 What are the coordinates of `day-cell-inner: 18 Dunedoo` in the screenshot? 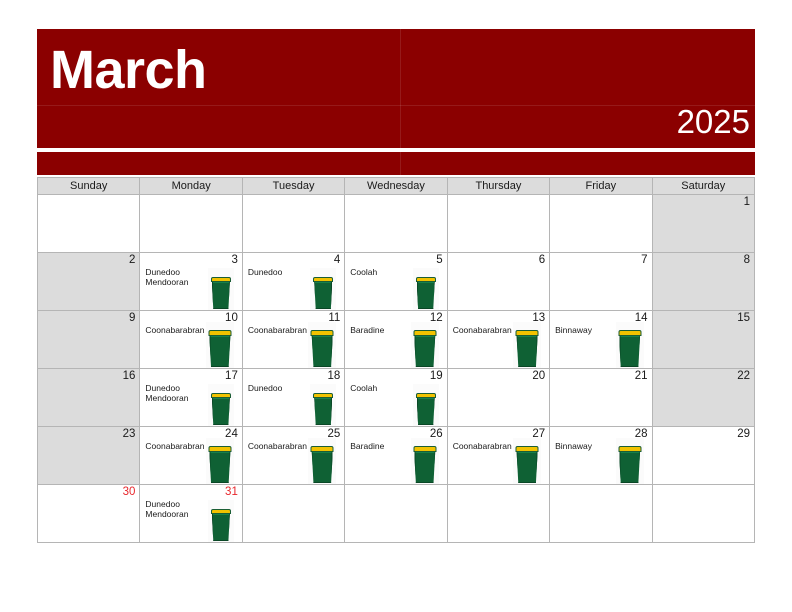 It's located at (293, 397).